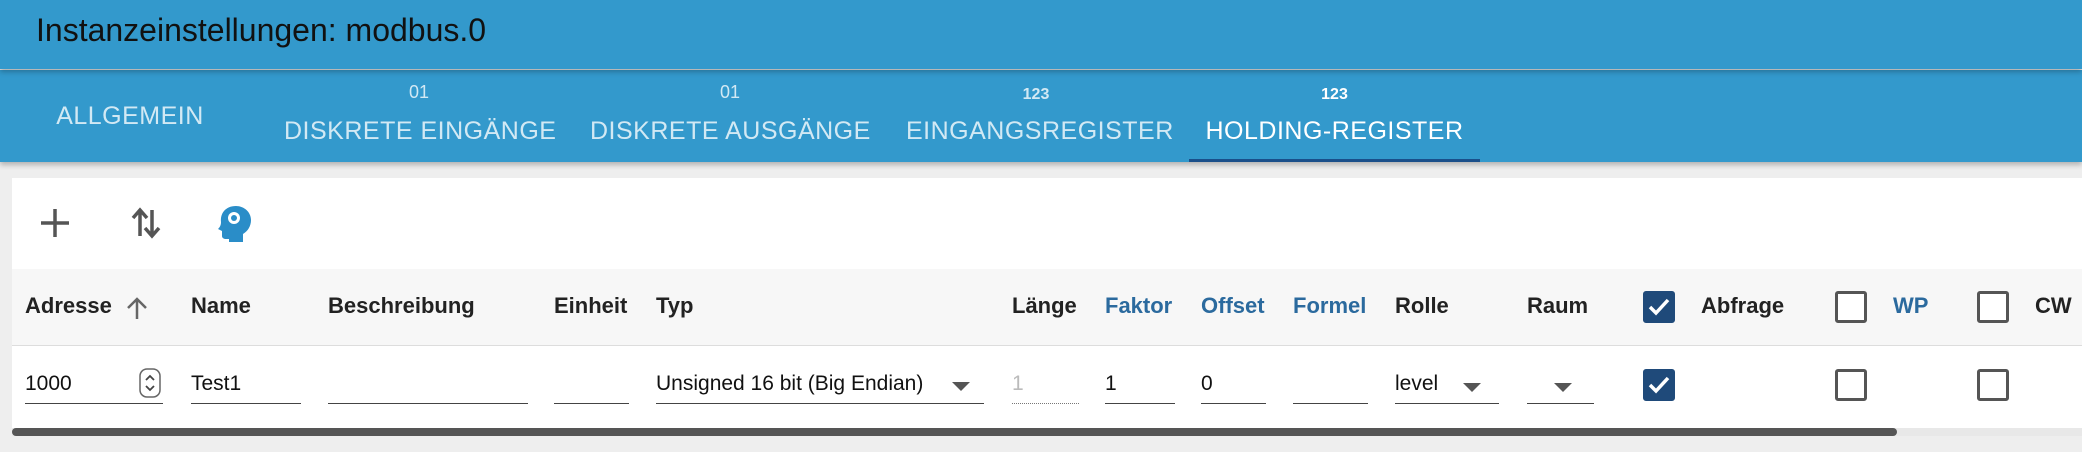  Describe the element at coordinates (428, 385) in the screenshot. I see `beschreibung-input` at that location.